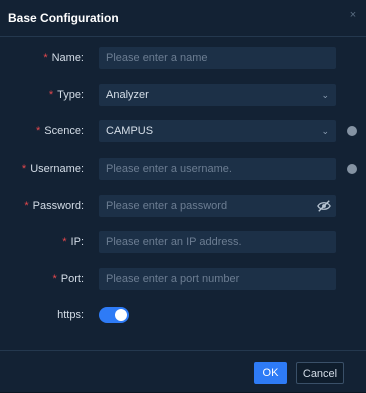 This screenshot has width=366, height=393. Describe the element at coordinates (121, 315) in the screenshot. I see `toggle-knob` at that location.